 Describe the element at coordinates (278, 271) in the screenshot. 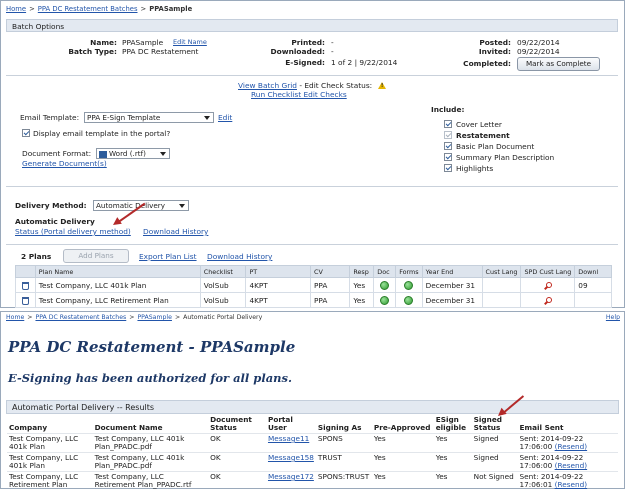

I see `col-header: PT` at that location.